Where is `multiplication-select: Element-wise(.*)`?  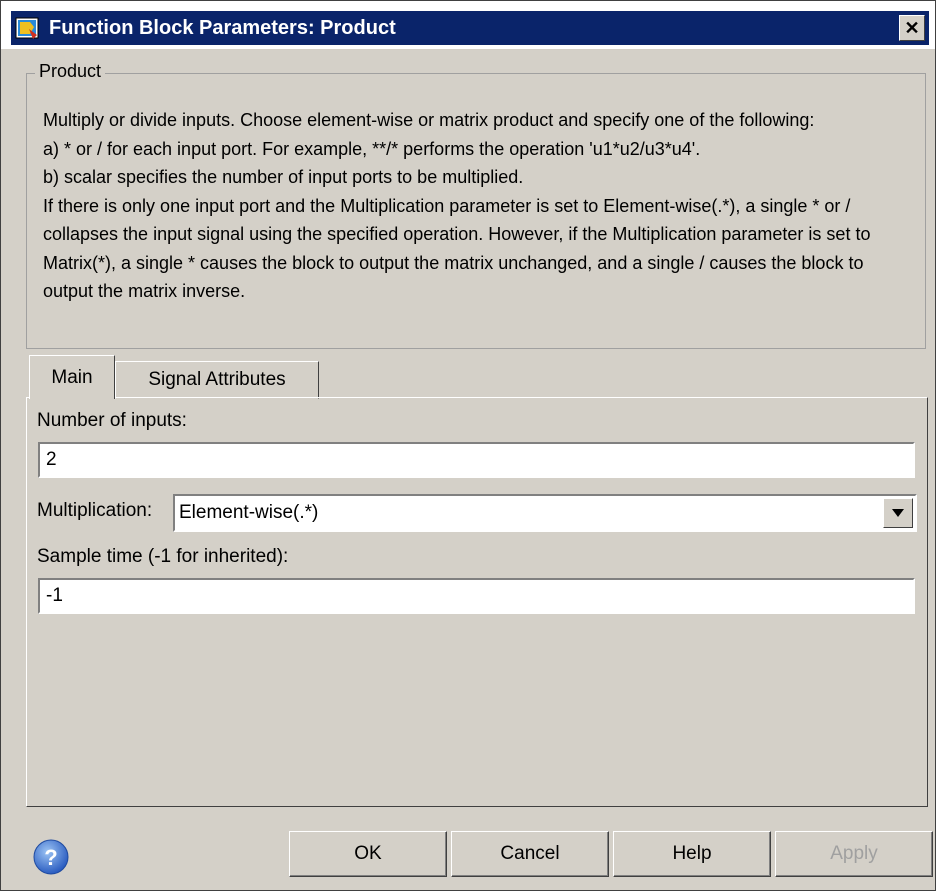
multiplication-select: Element-wise(.*) is located at coordinates (545, 513).